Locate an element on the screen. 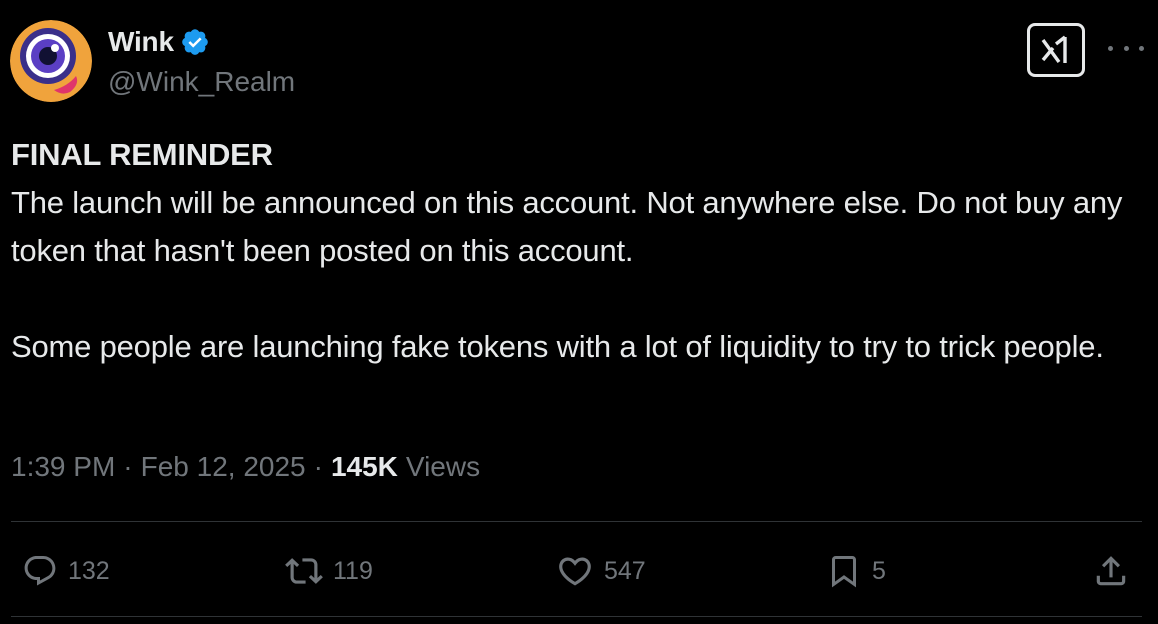 This screenshot has height=624, width=1158. bookmark-icon is located at coordinates (844, 572).